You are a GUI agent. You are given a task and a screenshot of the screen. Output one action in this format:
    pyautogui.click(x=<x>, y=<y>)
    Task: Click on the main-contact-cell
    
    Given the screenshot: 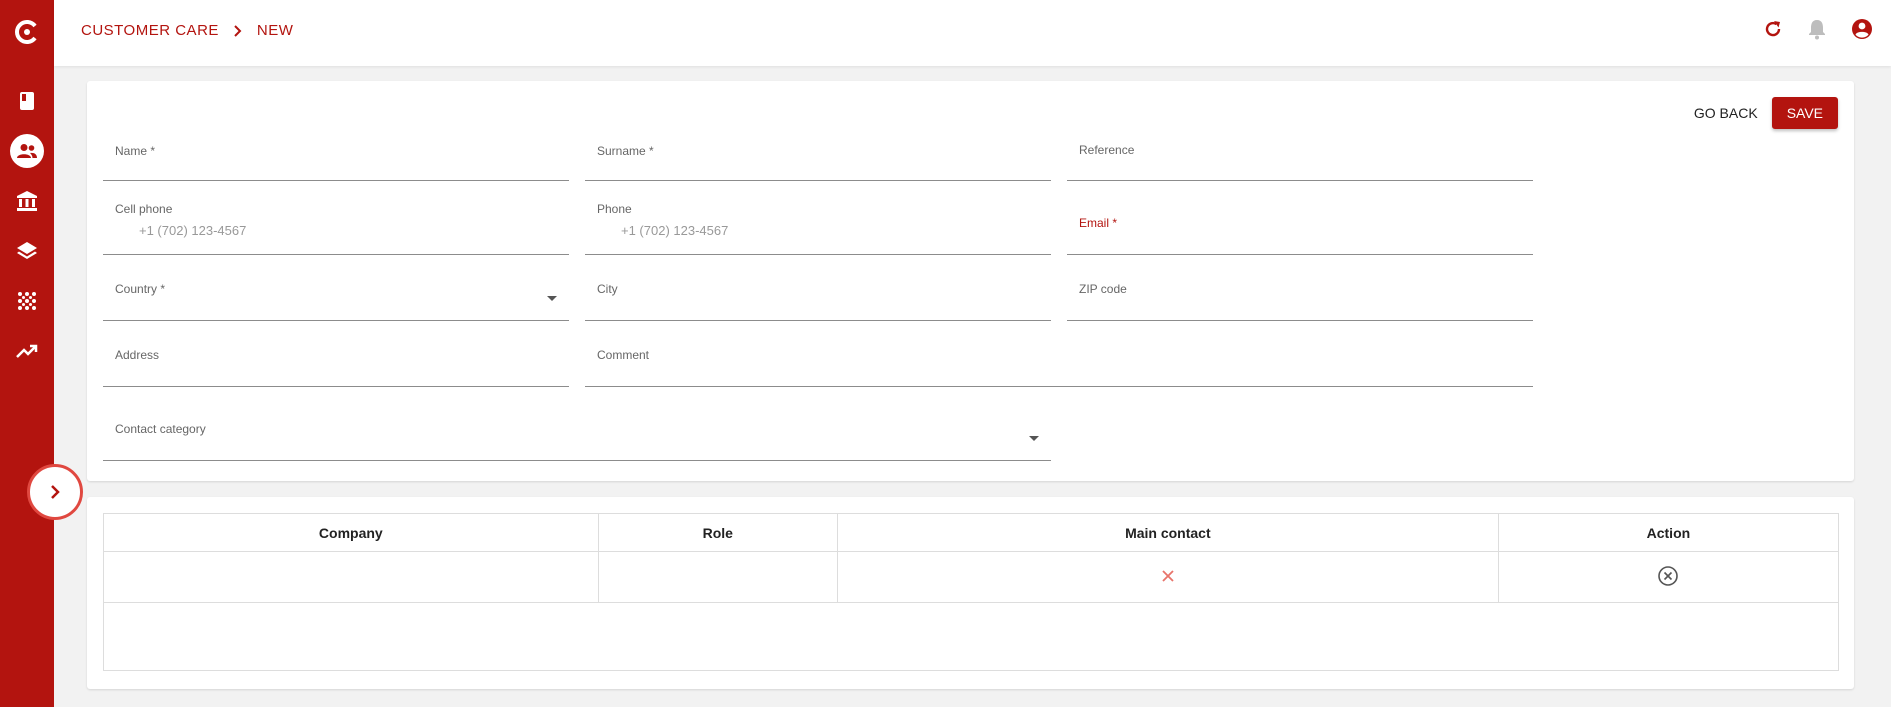 What is the action you would take?
    pyautogui.click(x=1167, y=577)
    